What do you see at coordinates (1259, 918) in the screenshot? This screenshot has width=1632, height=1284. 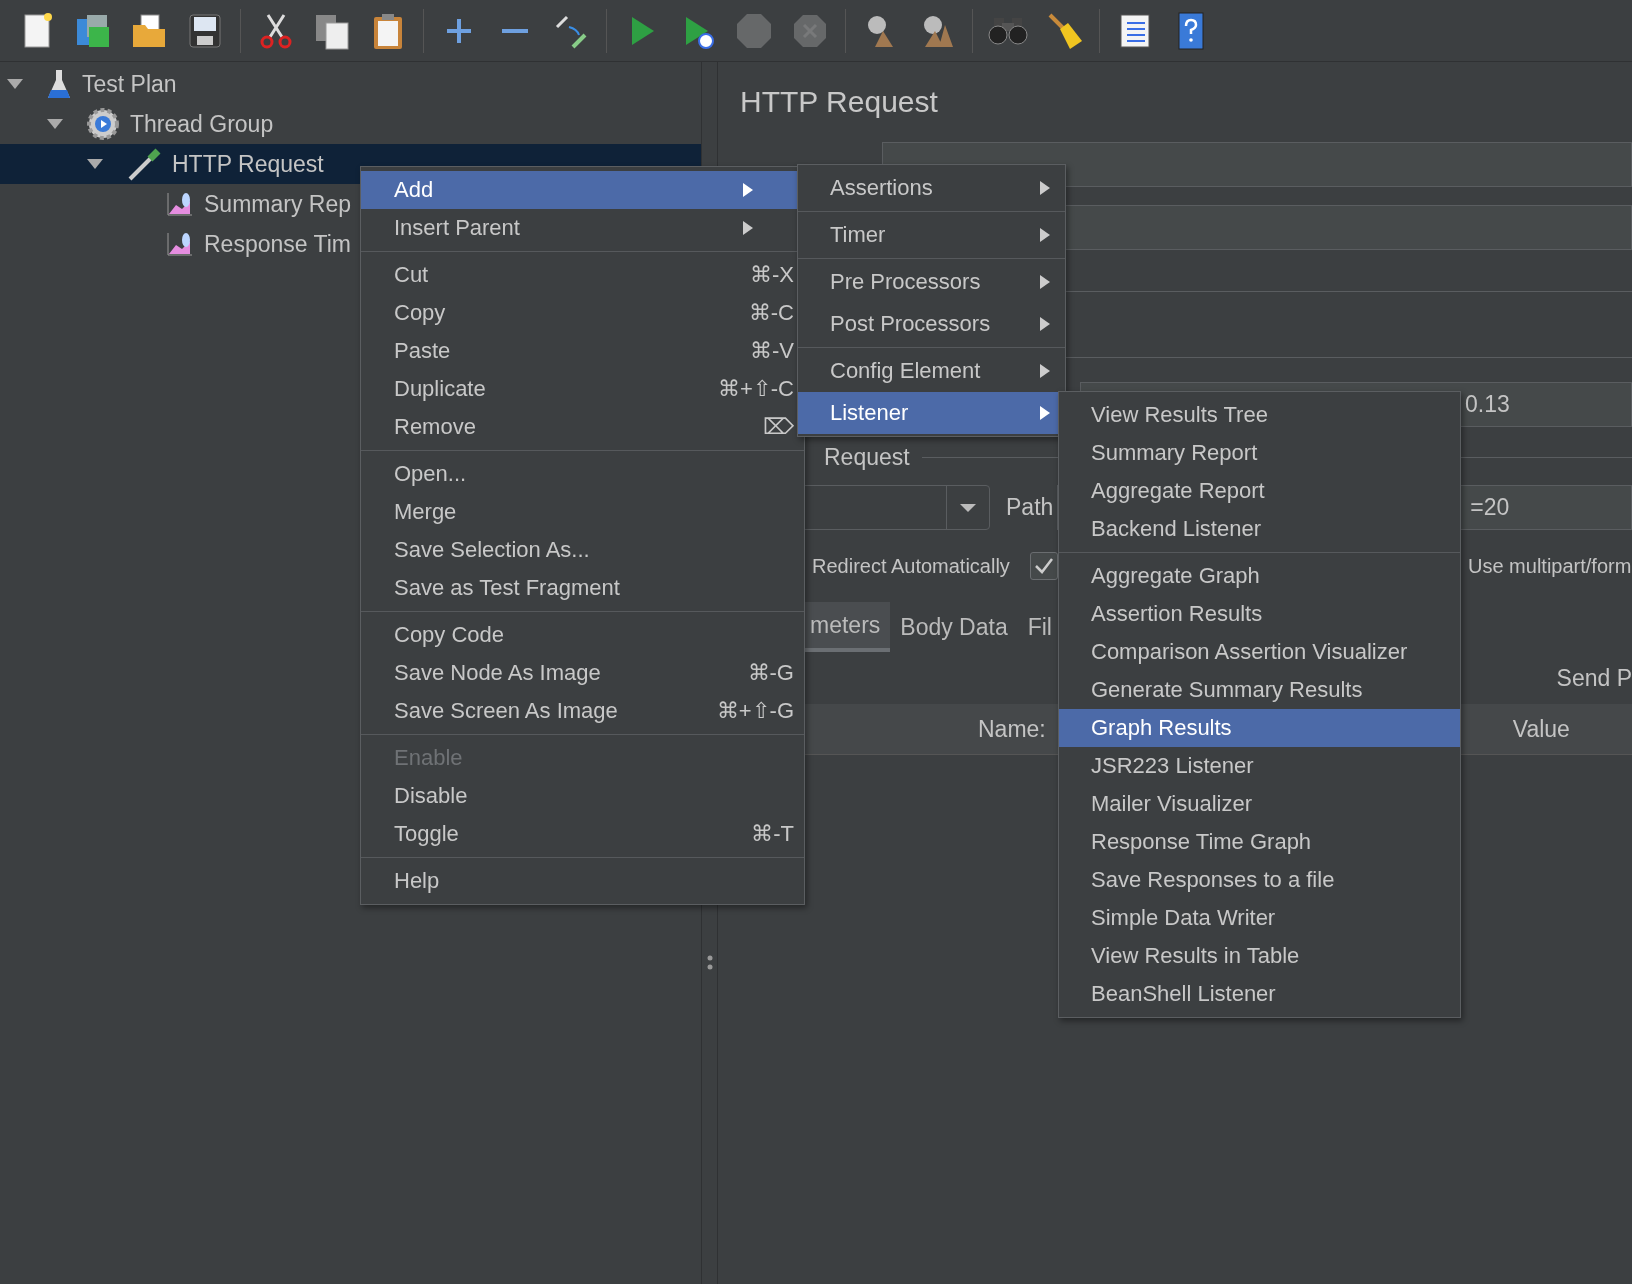 I see `menu-item: Simple Data Writer` at bounding box center [1259, 918].